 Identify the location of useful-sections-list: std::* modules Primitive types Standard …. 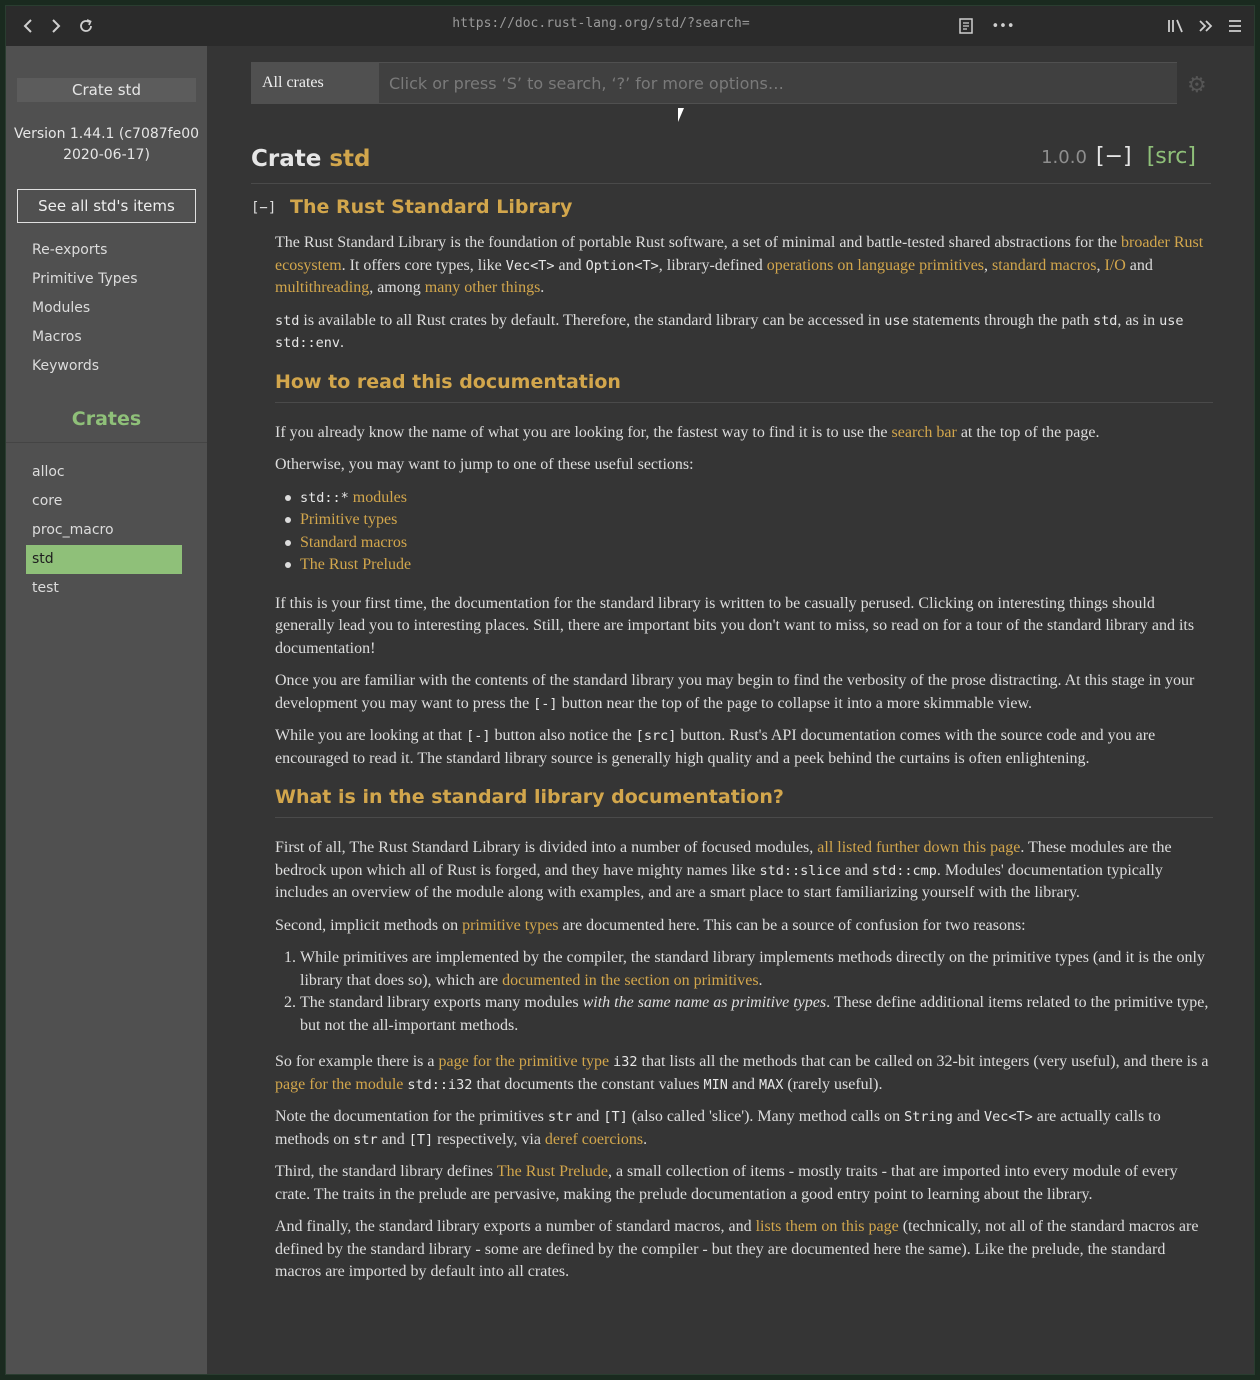
(744, 532).